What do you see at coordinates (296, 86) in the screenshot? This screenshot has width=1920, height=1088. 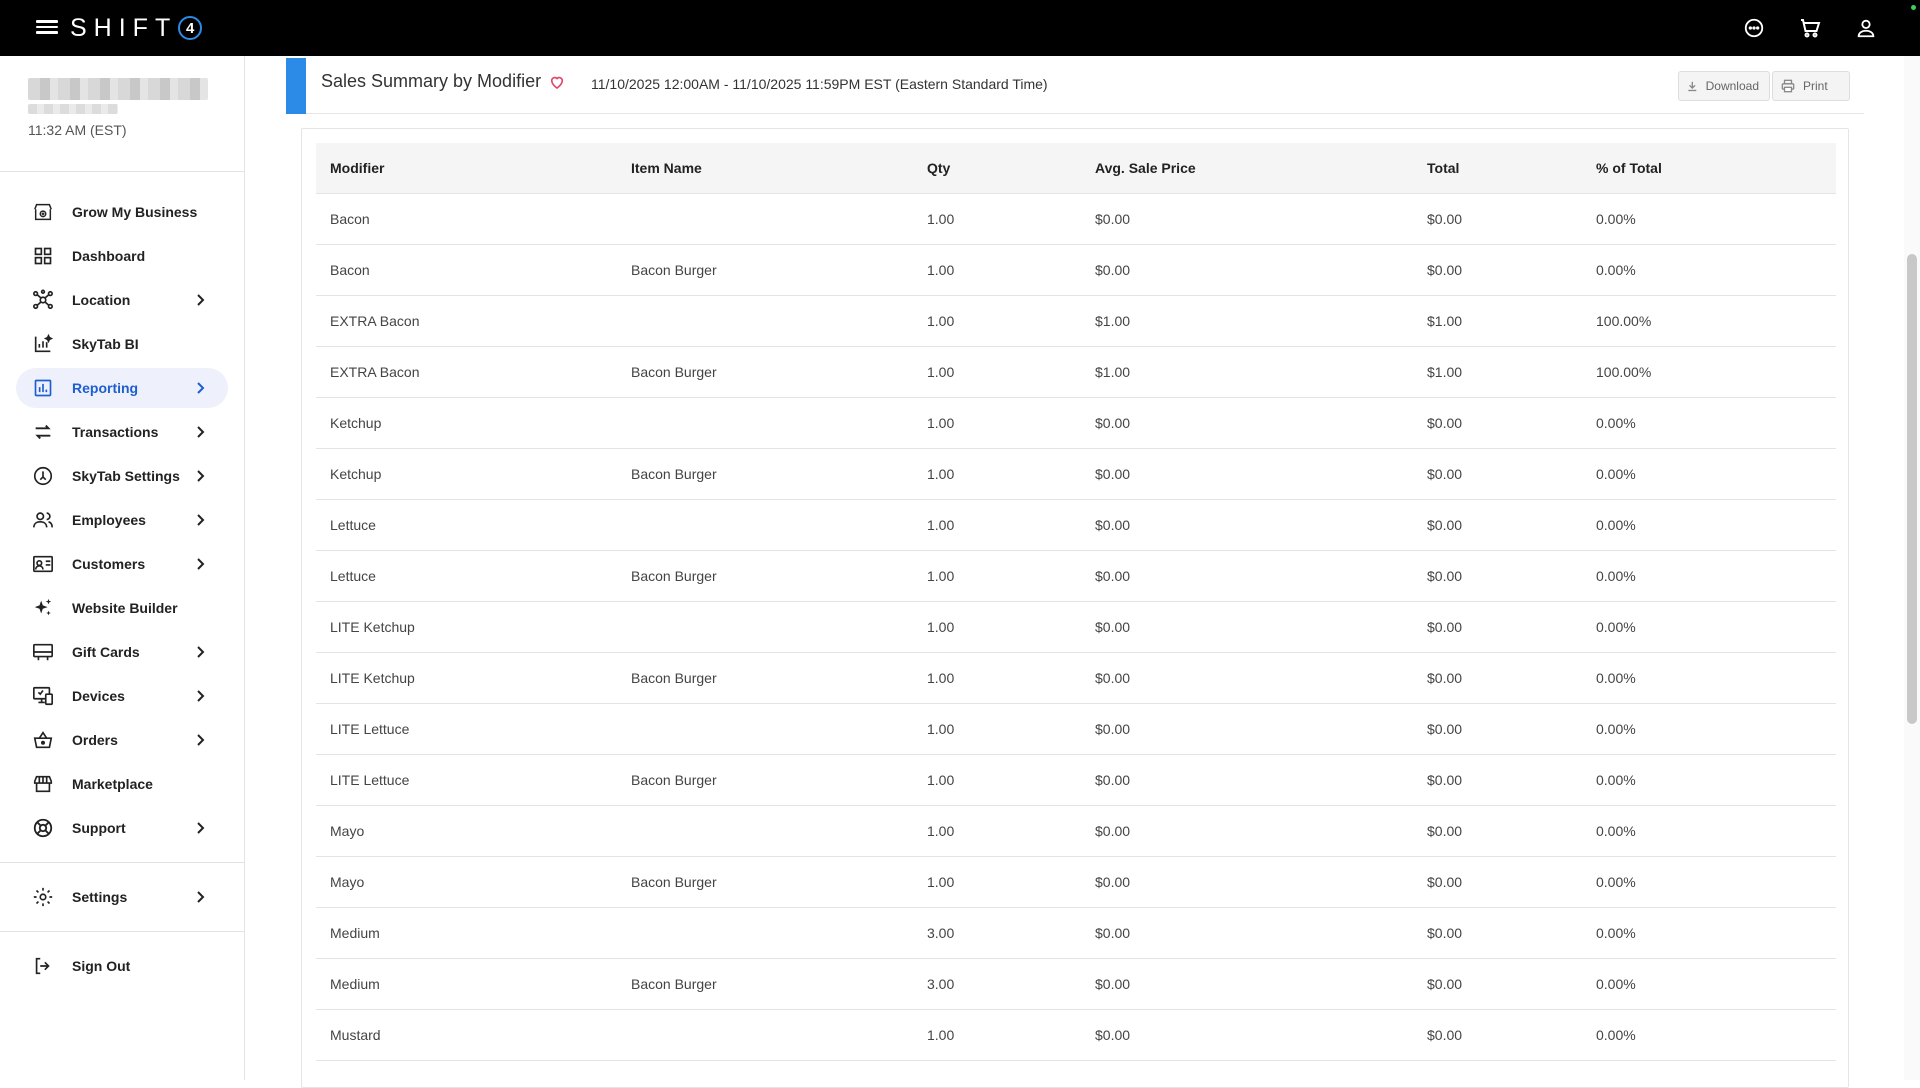 I see `accent-bar` at bounding box center [296, 86].